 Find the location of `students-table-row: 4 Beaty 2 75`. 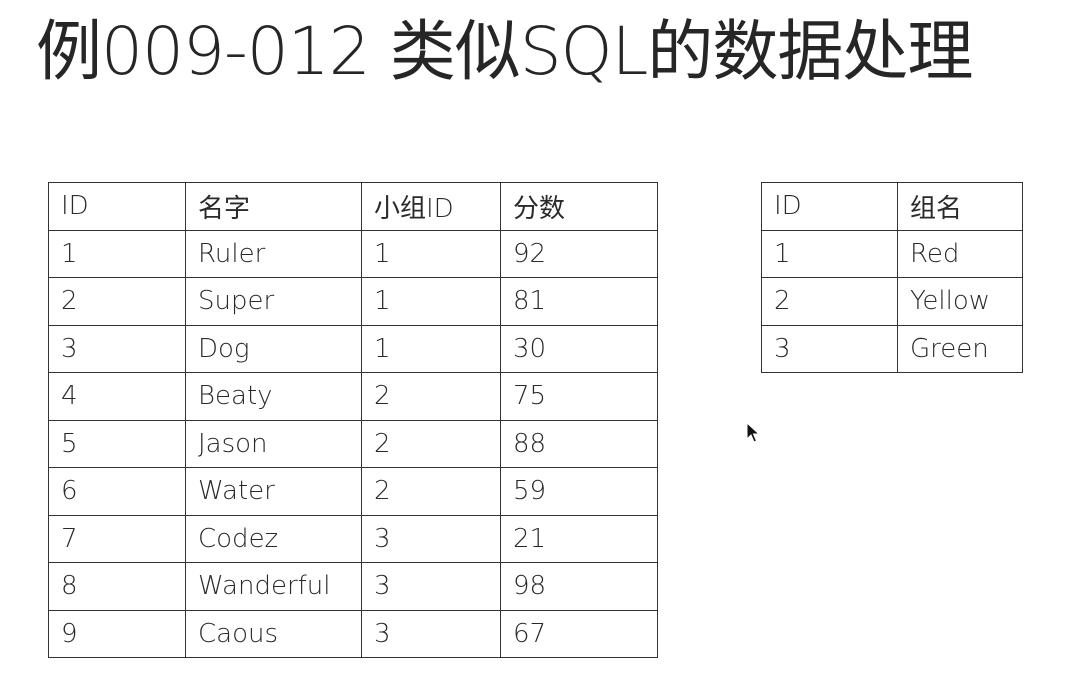

students-table-row: 4 Beaty 2 75 is located at coordinates (353, 396).